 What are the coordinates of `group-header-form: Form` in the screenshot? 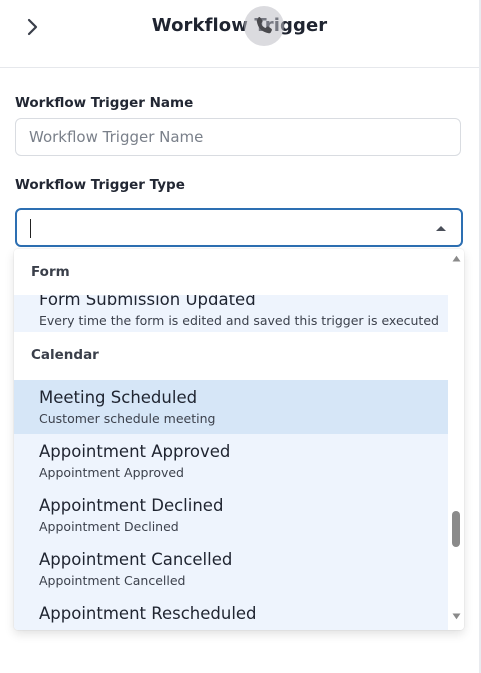 It's located at (231, 272).